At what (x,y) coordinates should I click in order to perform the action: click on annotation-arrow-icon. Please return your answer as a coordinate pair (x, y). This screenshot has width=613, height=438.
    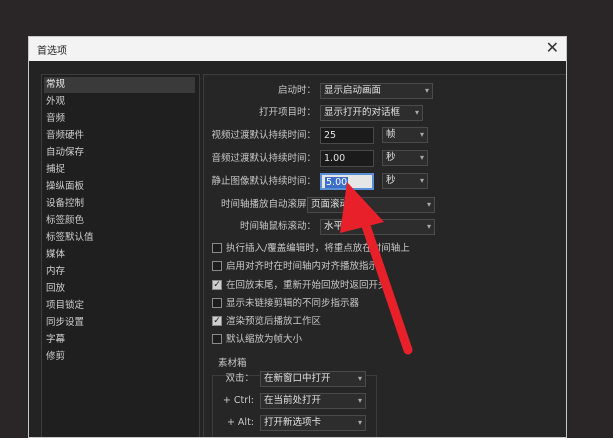
    Looking at the image, I should click on (376, 268).